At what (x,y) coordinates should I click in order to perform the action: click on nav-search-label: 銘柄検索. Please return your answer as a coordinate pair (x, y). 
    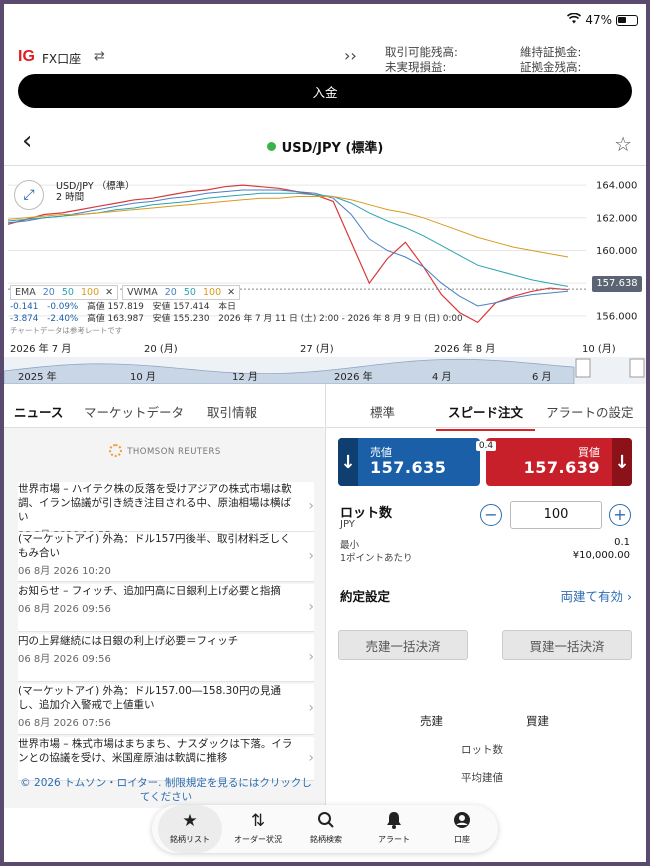
    Looking at the image, I should click on (326, 839).